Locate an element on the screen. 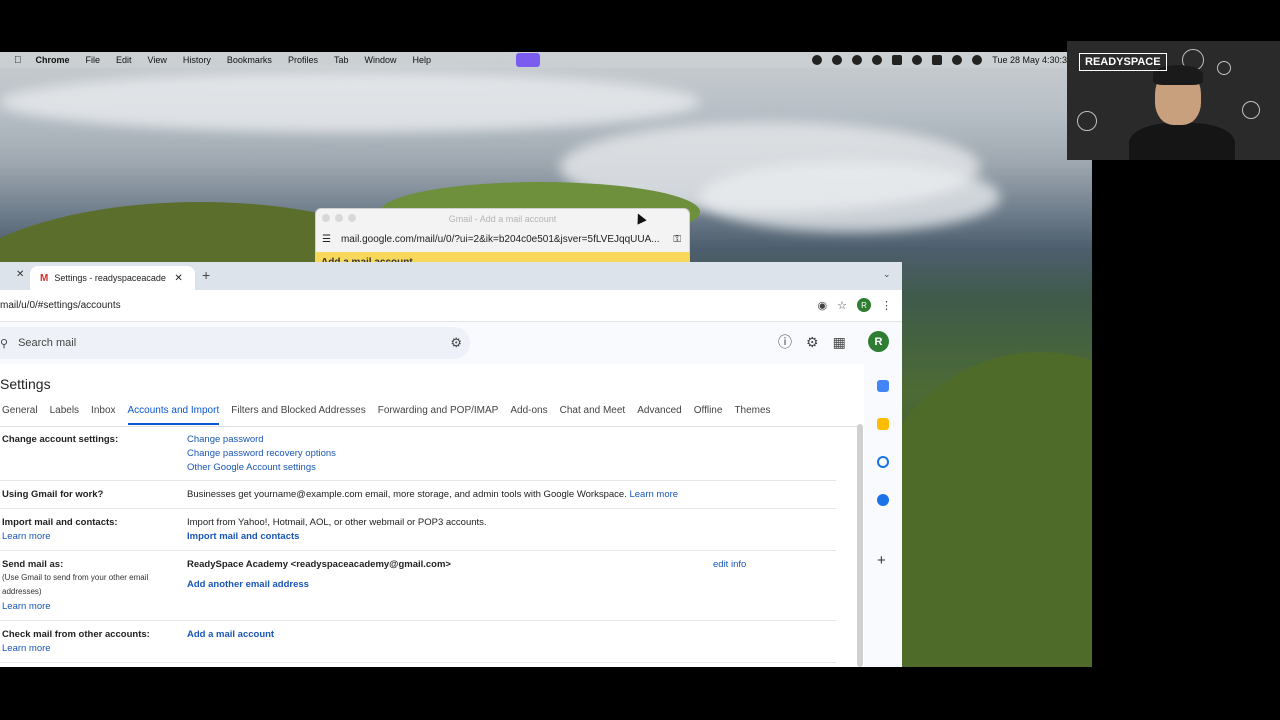  import-mail-button: Import mail and contacts is located at coordinates (243, 536).